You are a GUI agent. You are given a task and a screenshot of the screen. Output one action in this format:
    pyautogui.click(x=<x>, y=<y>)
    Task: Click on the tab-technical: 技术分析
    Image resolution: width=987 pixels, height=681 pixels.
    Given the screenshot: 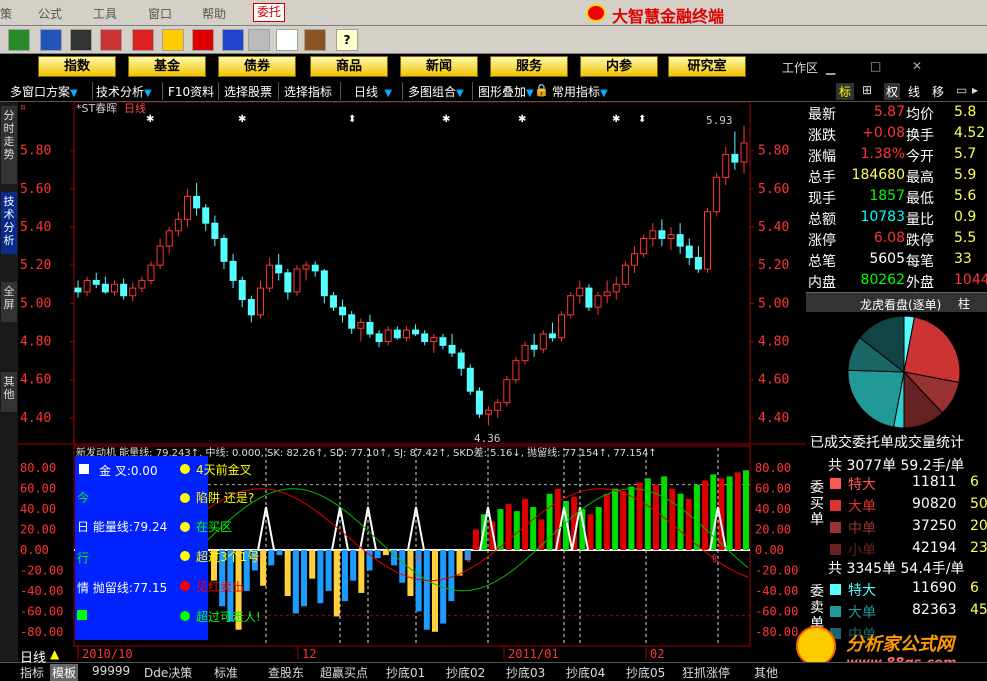 What is the action you would take?
    pyautogui.click(x=9, y=223)
    